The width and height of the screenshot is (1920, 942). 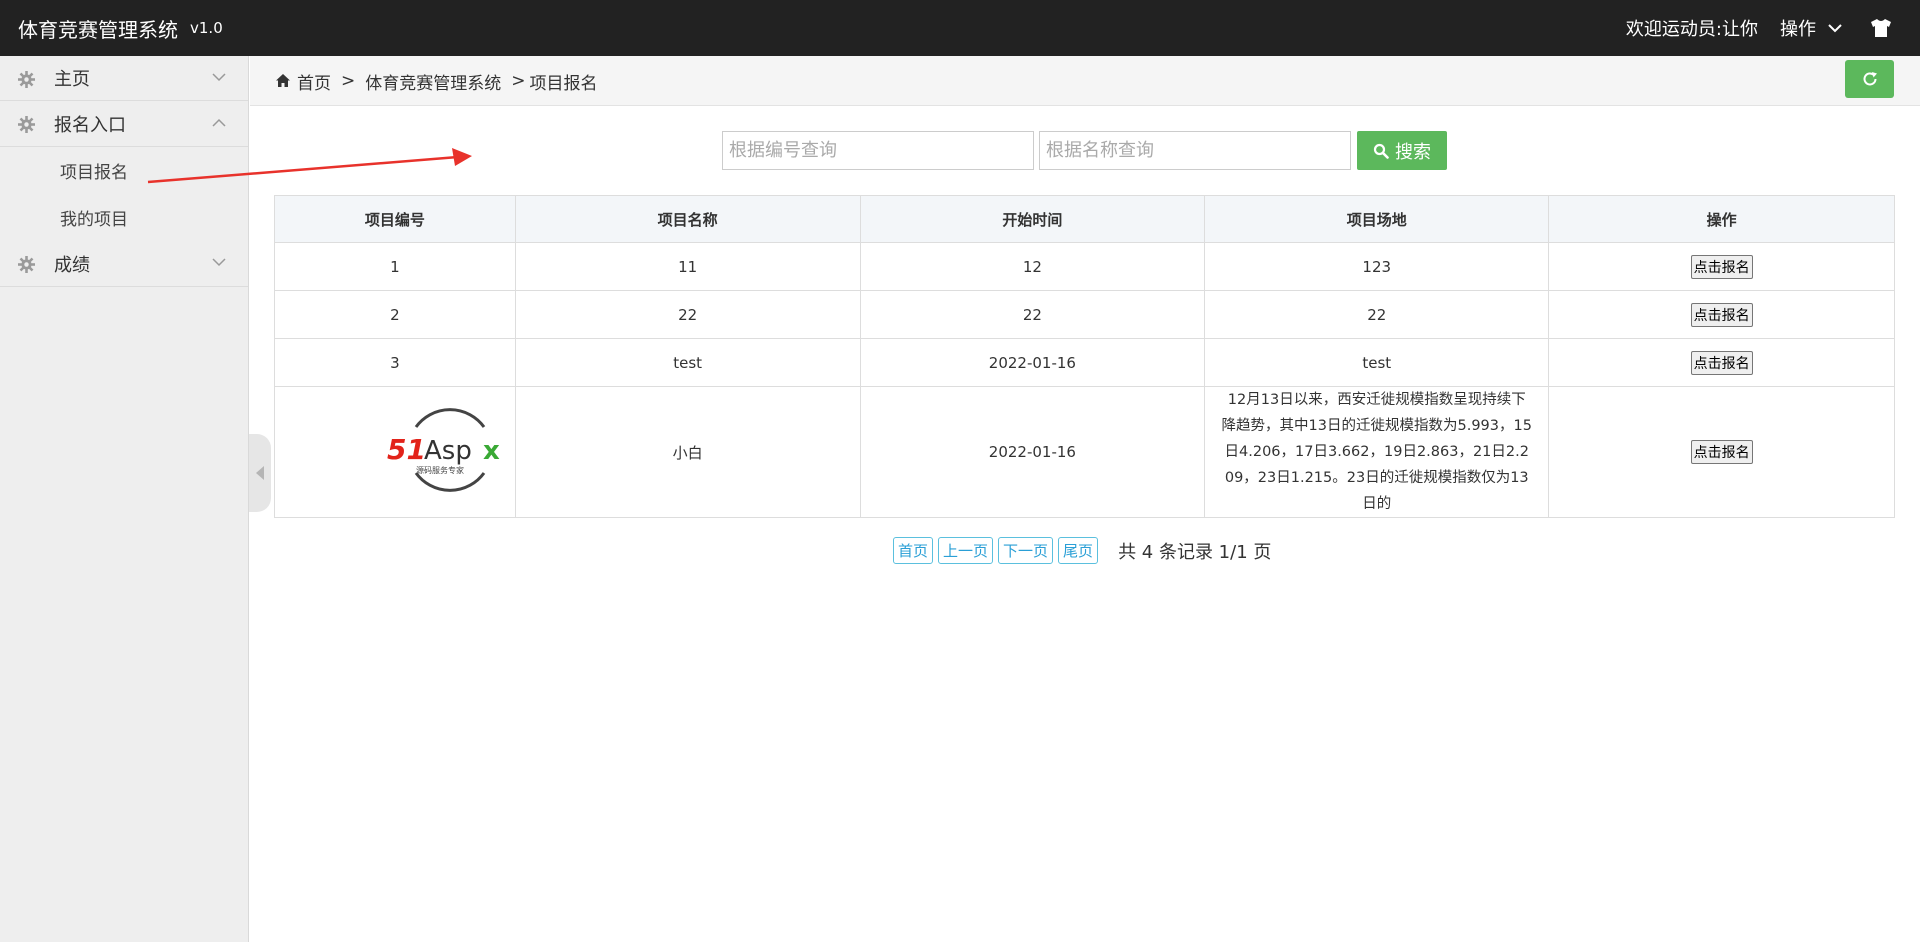 What do you see at coordinates (491, 451) in the screenshot?
I see `svg-text: x` at bounding box center [491, 451].